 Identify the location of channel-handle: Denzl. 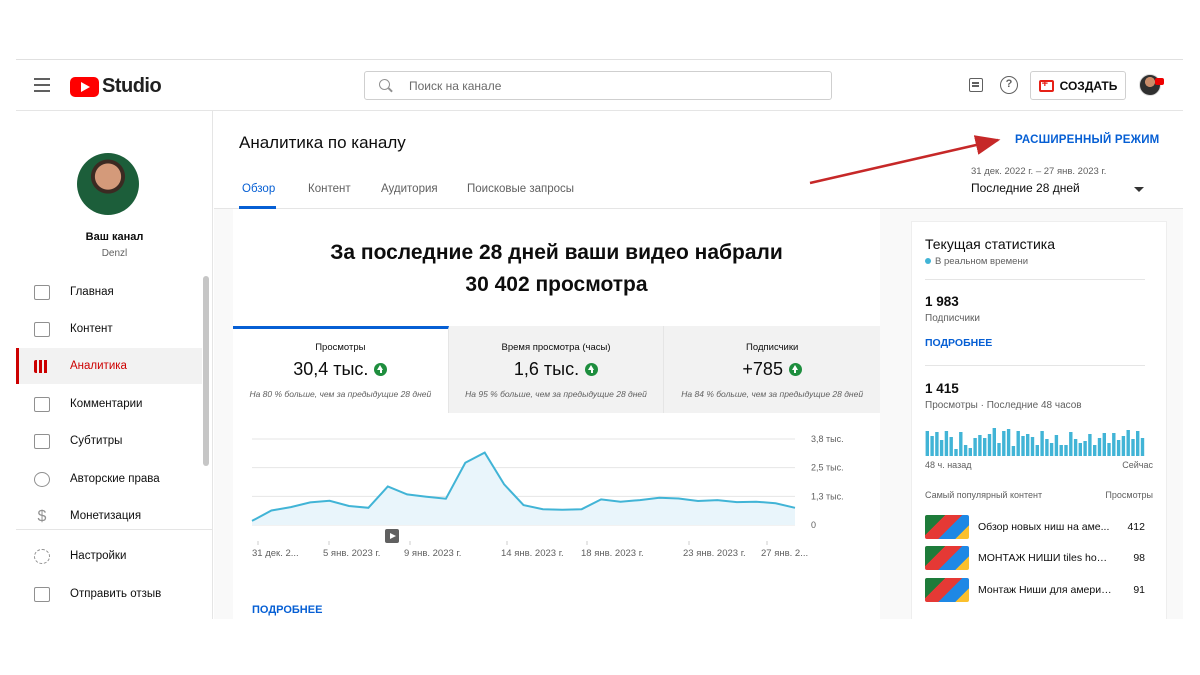
(114, 253).